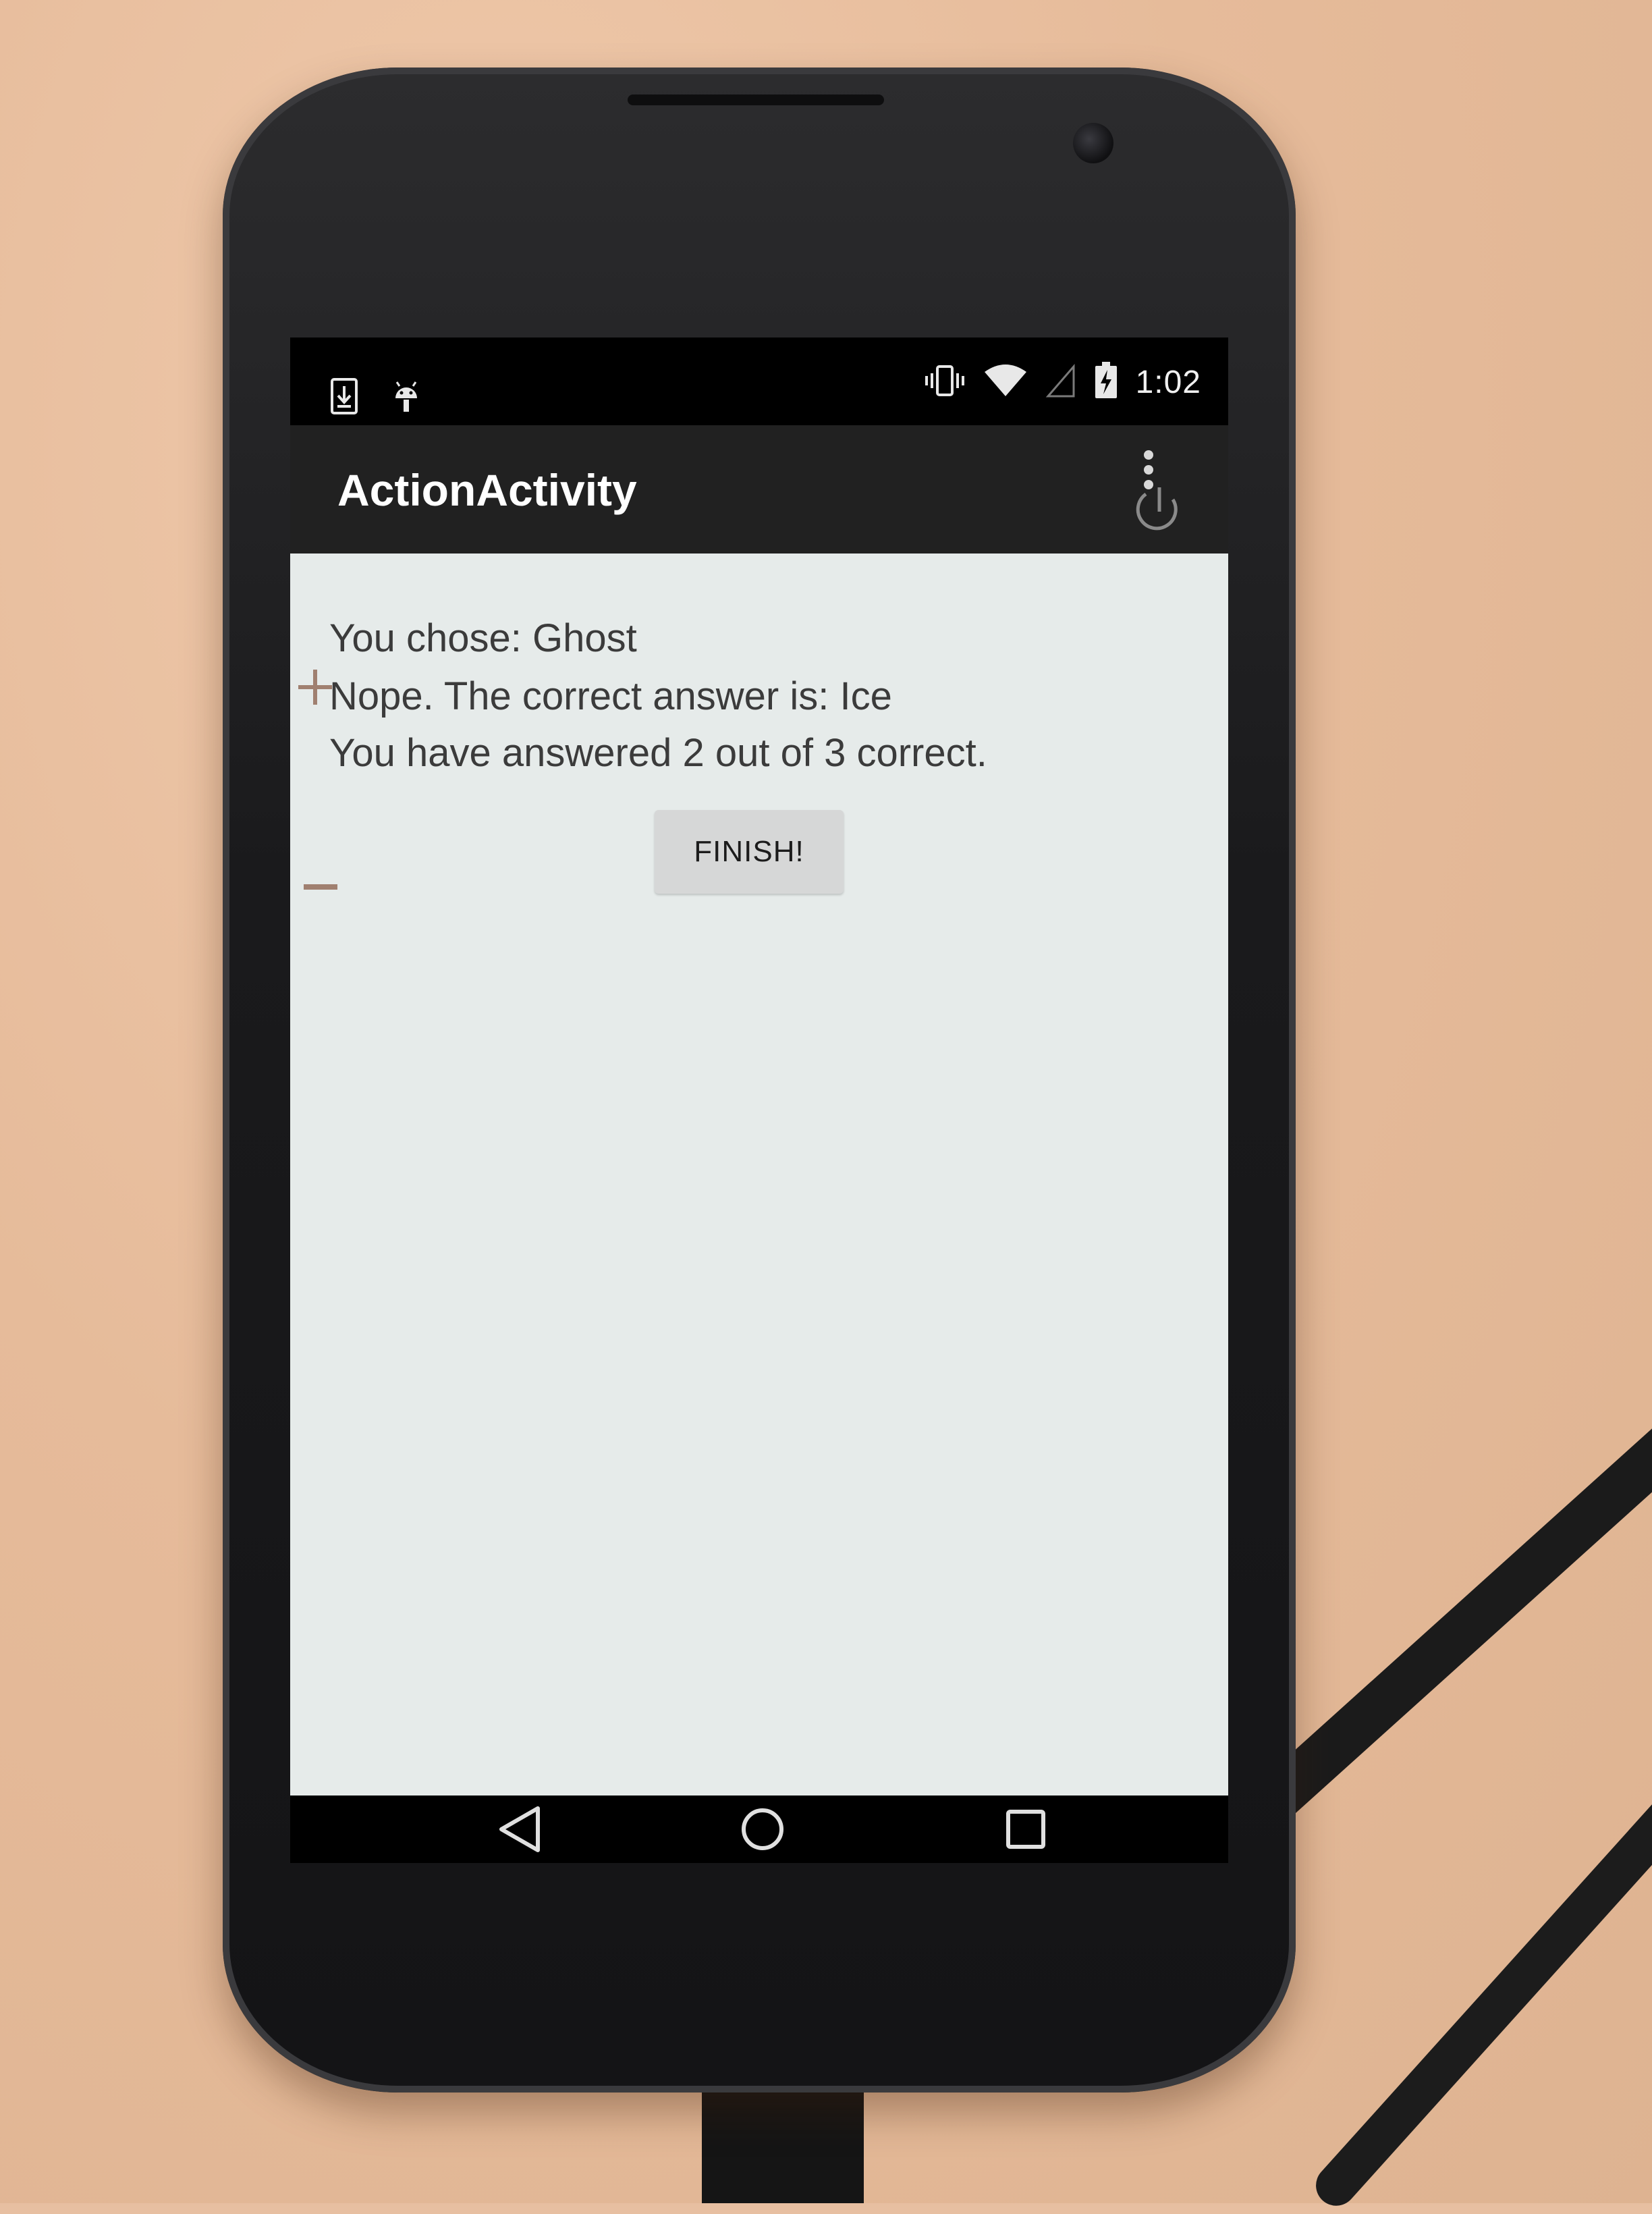  I want to click on download-notification-icon, so click(344, 398).